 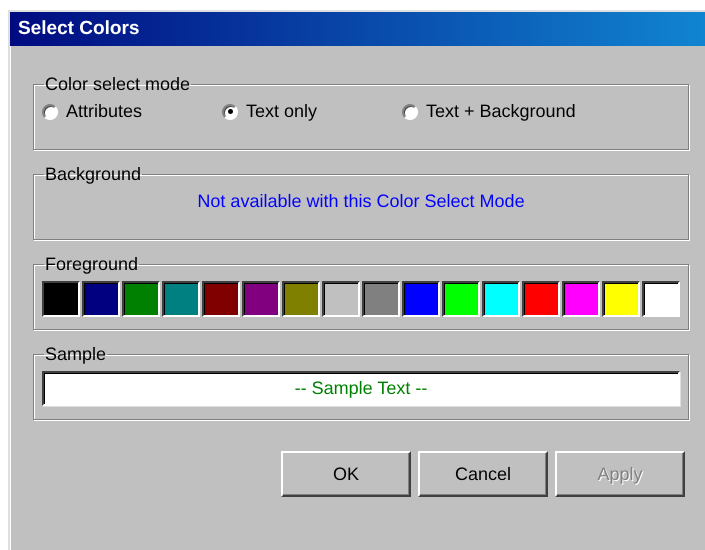 What do you see at coordinates (76, 354) in the screenshot?
I see `group-label: Sample` at bounding box center [76, 354].